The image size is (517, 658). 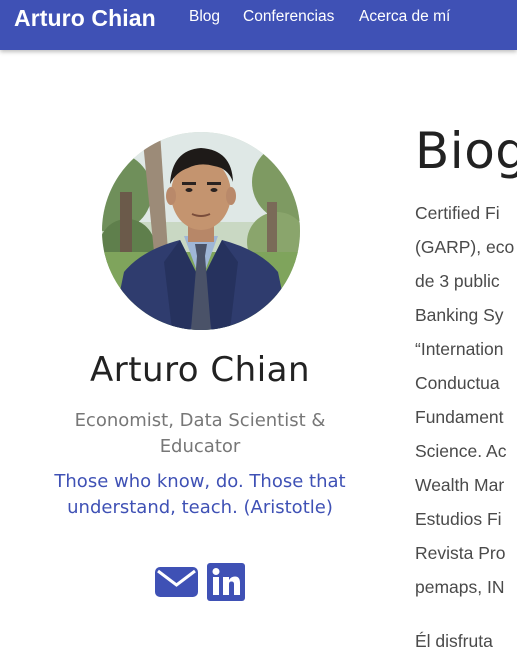 I want to click on linkedin-link, so click(x=226, y=584).